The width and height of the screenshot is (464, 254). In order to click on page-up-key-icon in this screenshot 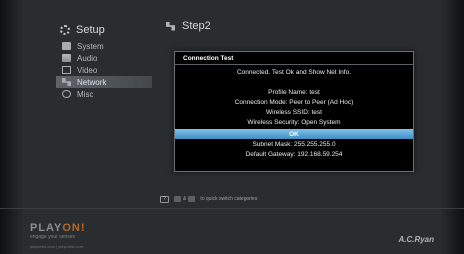, I will do `click(177, 199)`.